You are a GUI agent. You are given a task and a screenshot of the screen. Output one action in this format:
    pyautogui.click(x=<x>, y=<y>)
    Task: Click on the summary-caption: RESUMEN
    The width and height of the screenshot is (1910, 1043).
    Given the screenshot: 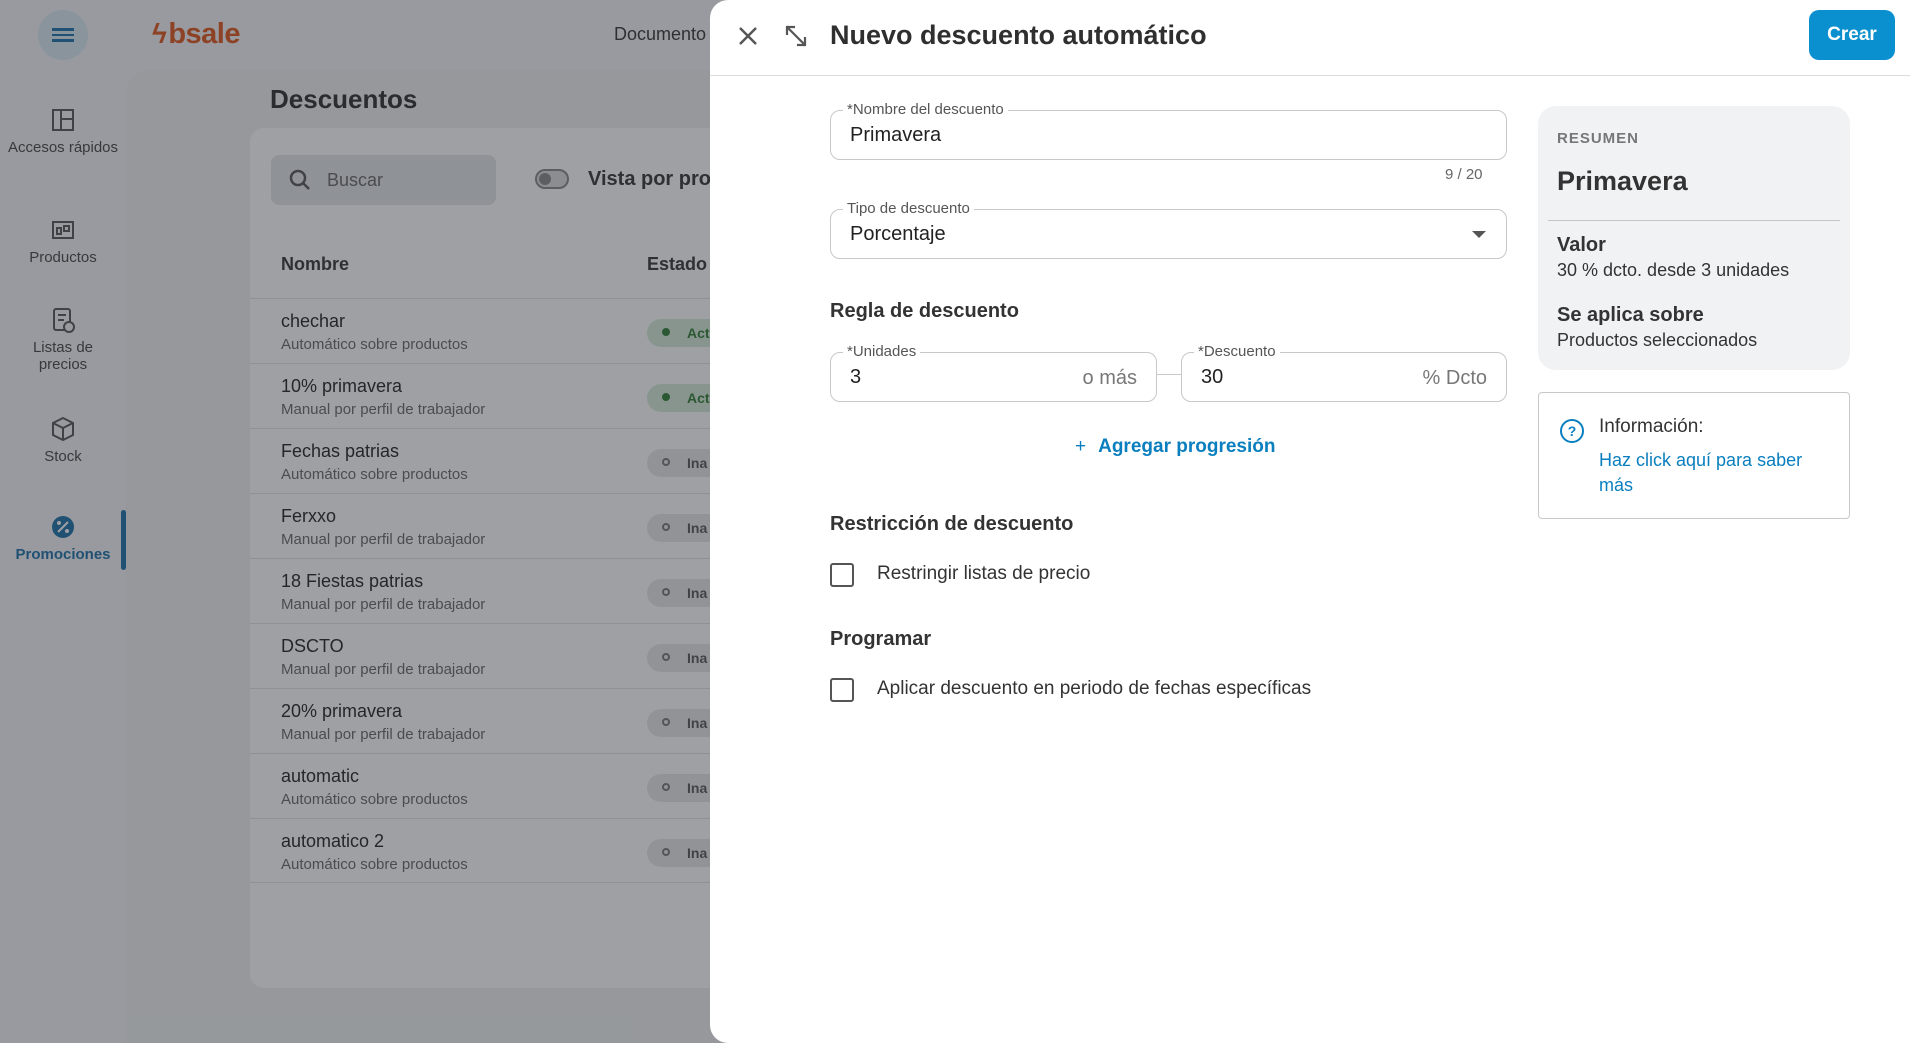 What is the action you would take?
    pyautogui.click(x=1598, y=138)
    